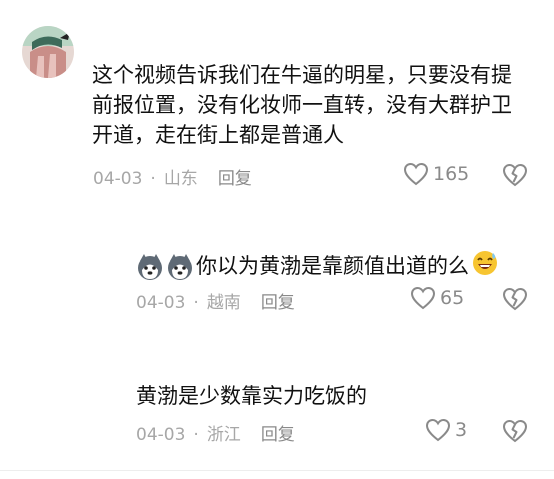  What do you see at coordinates (48, 52) in the screenshot?
I see `avatar` at bounding box center [48, 52].